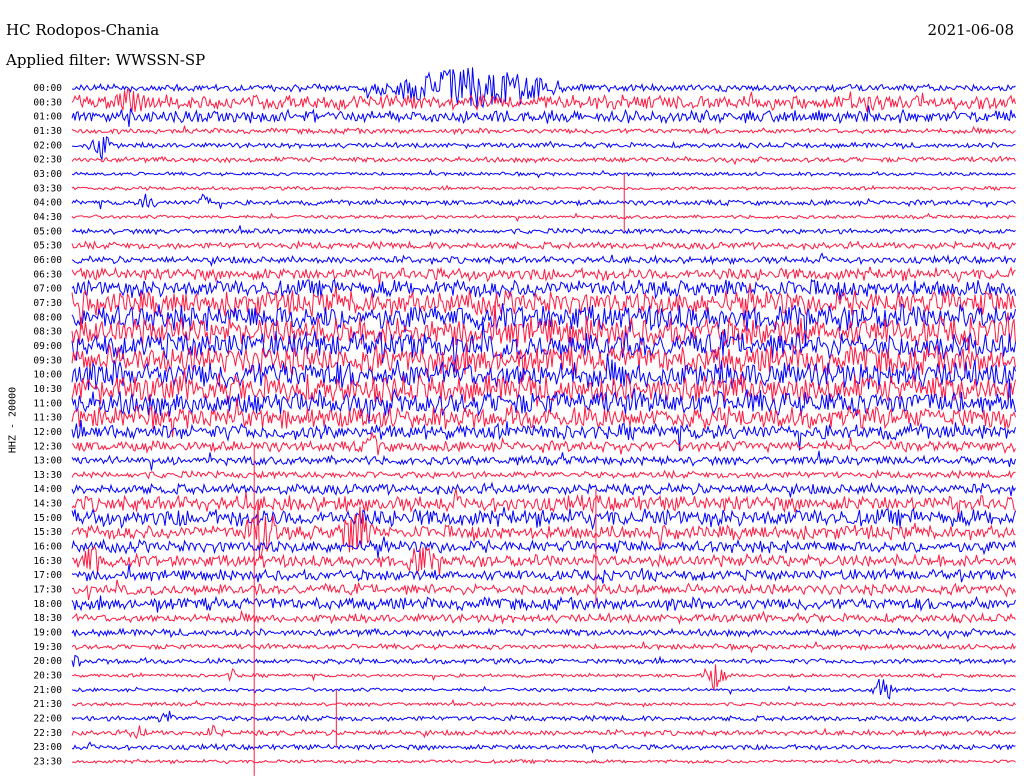 Image resolution: width=1024 pixels, height=780 pixels. Describe the element at coordinates (47, 719) in the screenshot. I see `time-label: 22:00` at that location.